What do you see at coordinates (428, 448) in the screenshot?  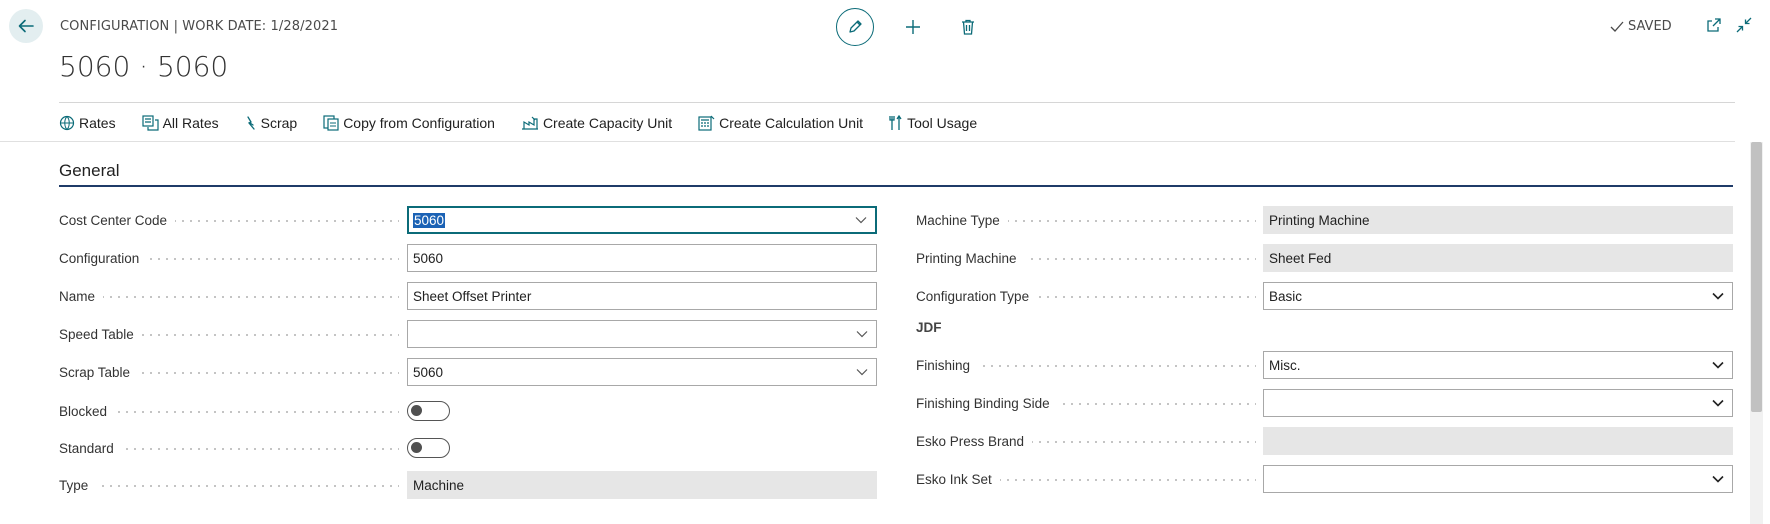 I see `standard-toggle` at bounding box center [428, 448].